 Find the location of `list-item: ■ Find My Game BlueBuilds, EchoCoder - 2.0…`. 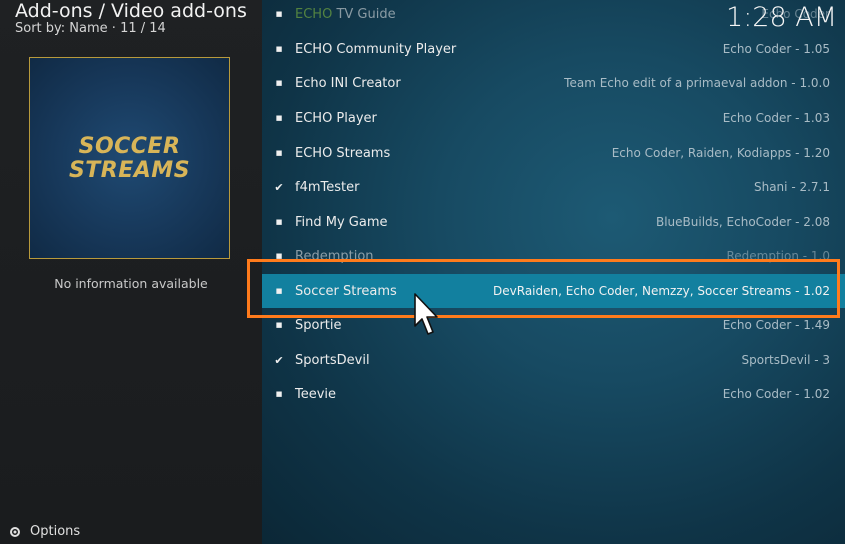

list-item: ■ Find My Game BlueBuilds, EchoCoder - 2.0… is located at coordinates (553, 222).